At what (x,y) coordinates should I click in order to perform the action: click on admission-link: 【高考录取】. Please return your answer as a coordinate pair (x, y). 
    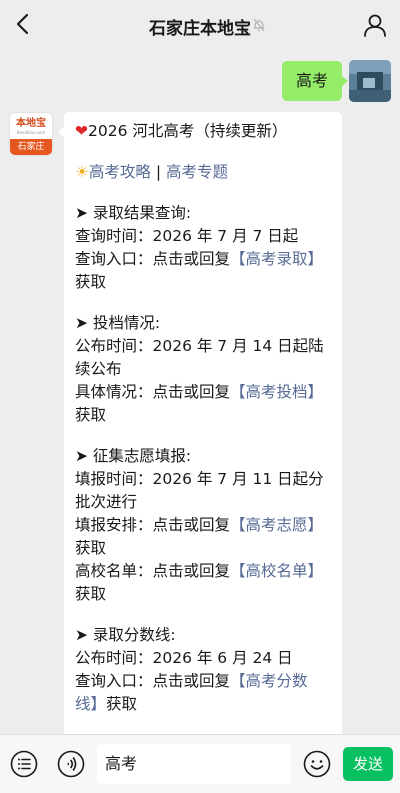
    Looking at the image, I should click on (276, 259).